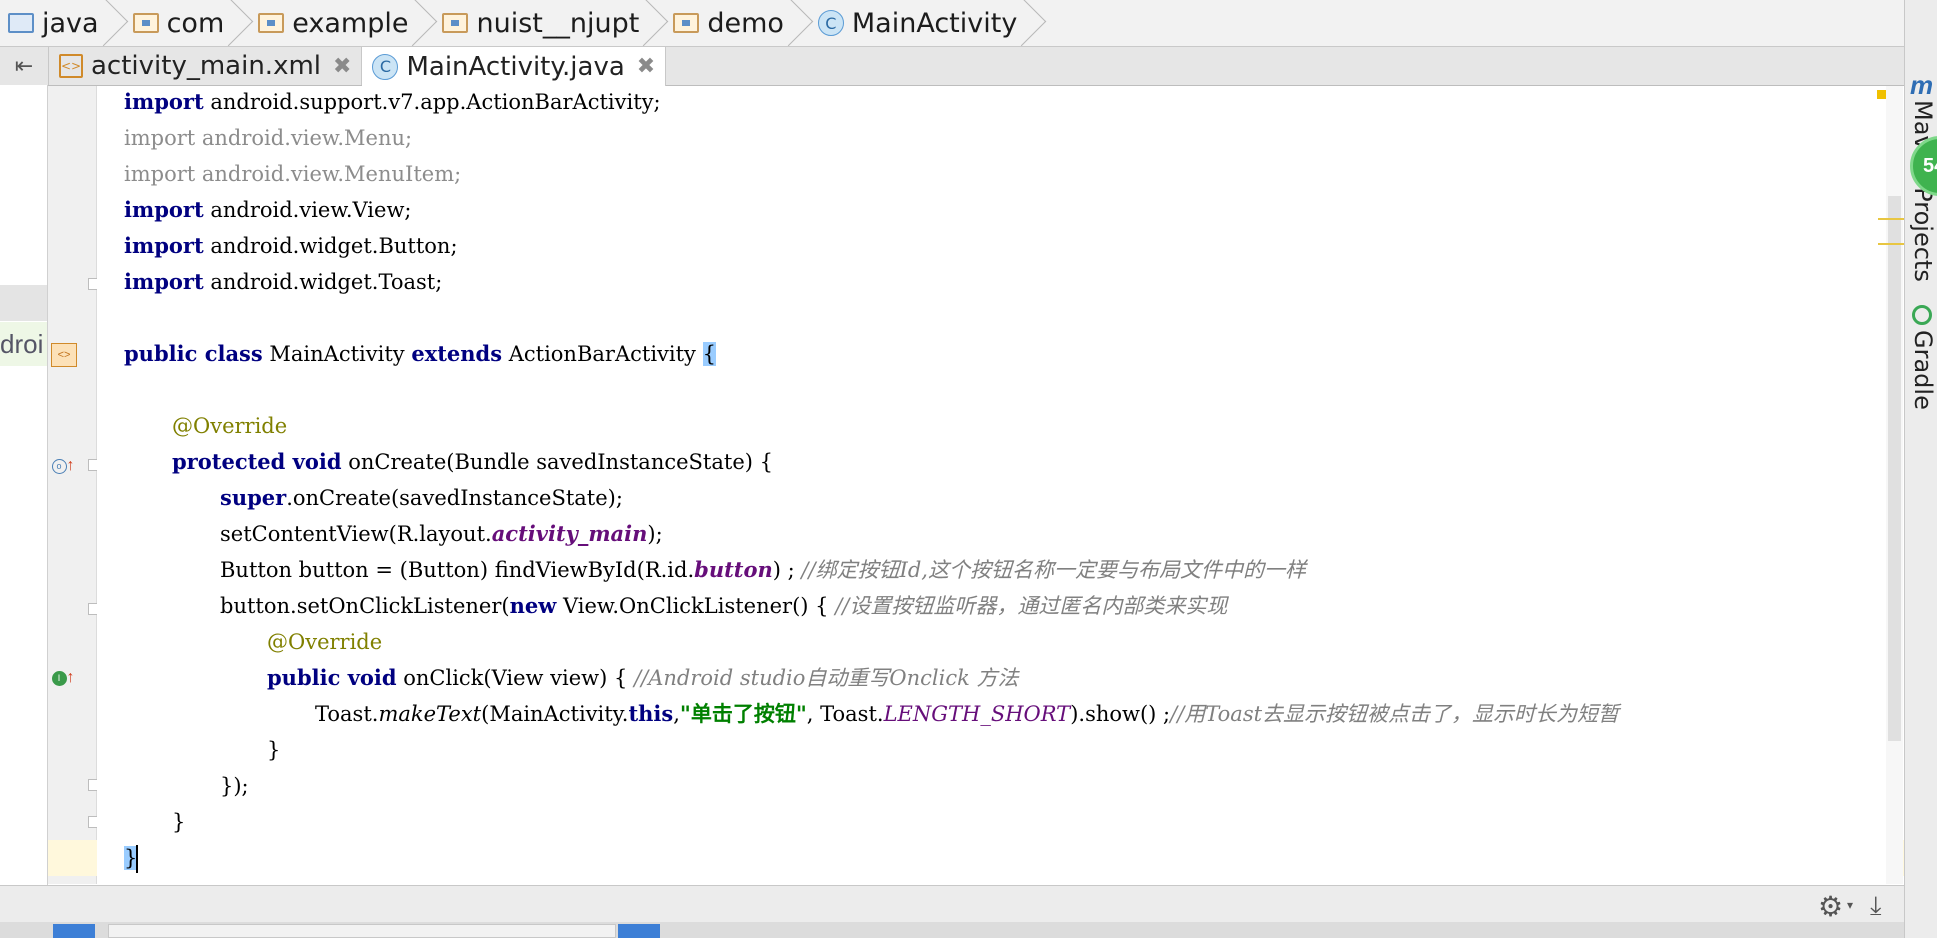 The width and height of the screenshot is (1937, 938). I want to click on maven-icon: m, so click(1922, 85).